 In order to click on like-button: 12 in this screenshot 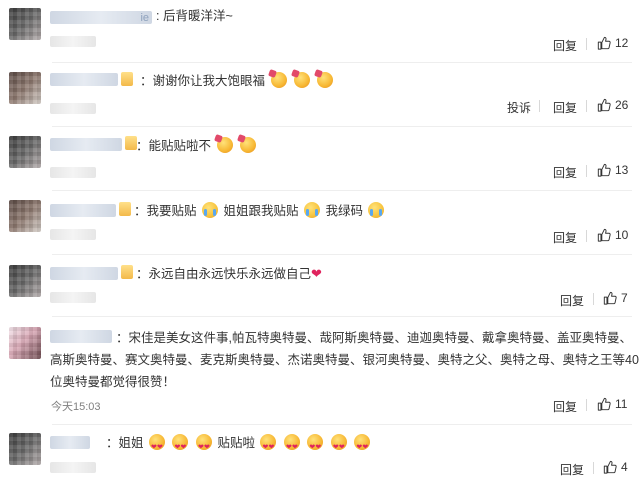, I will do `click(612, 43)`.